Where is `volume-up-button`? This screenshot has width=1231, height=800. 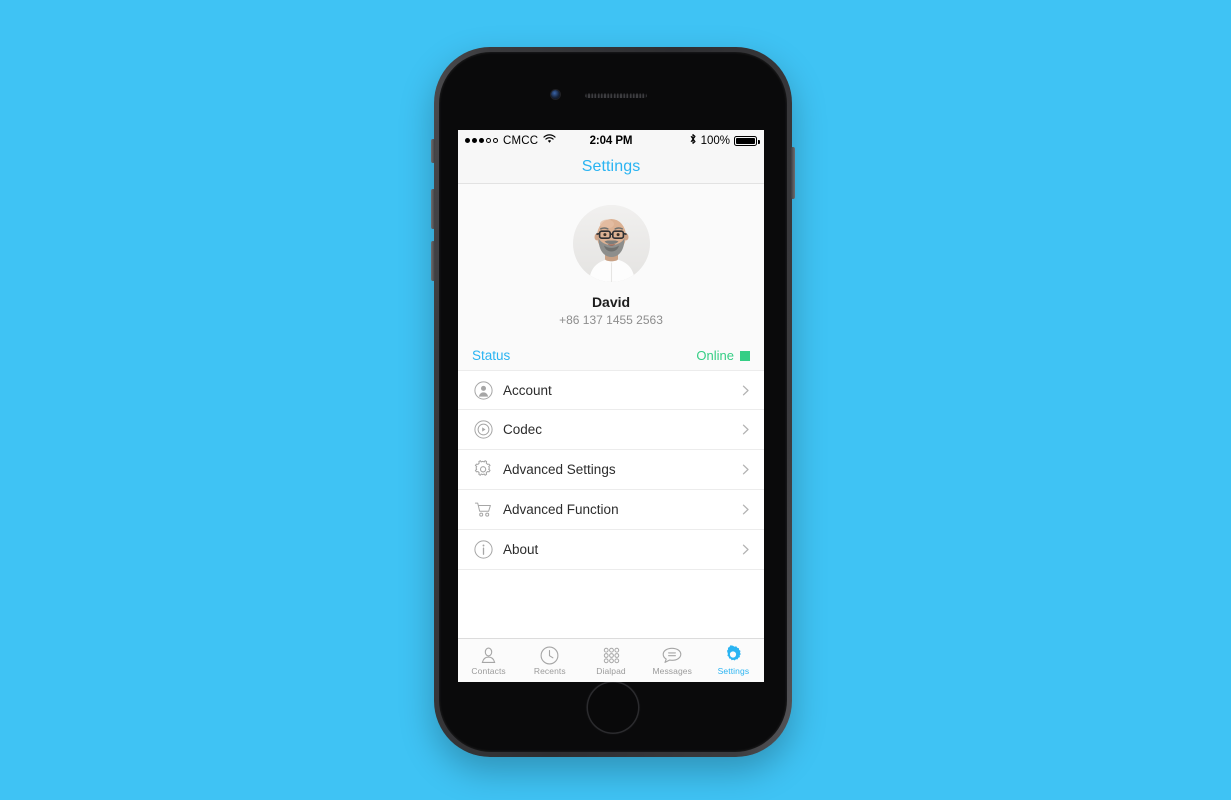
volume-up-button is located at coordinates (433, 209).